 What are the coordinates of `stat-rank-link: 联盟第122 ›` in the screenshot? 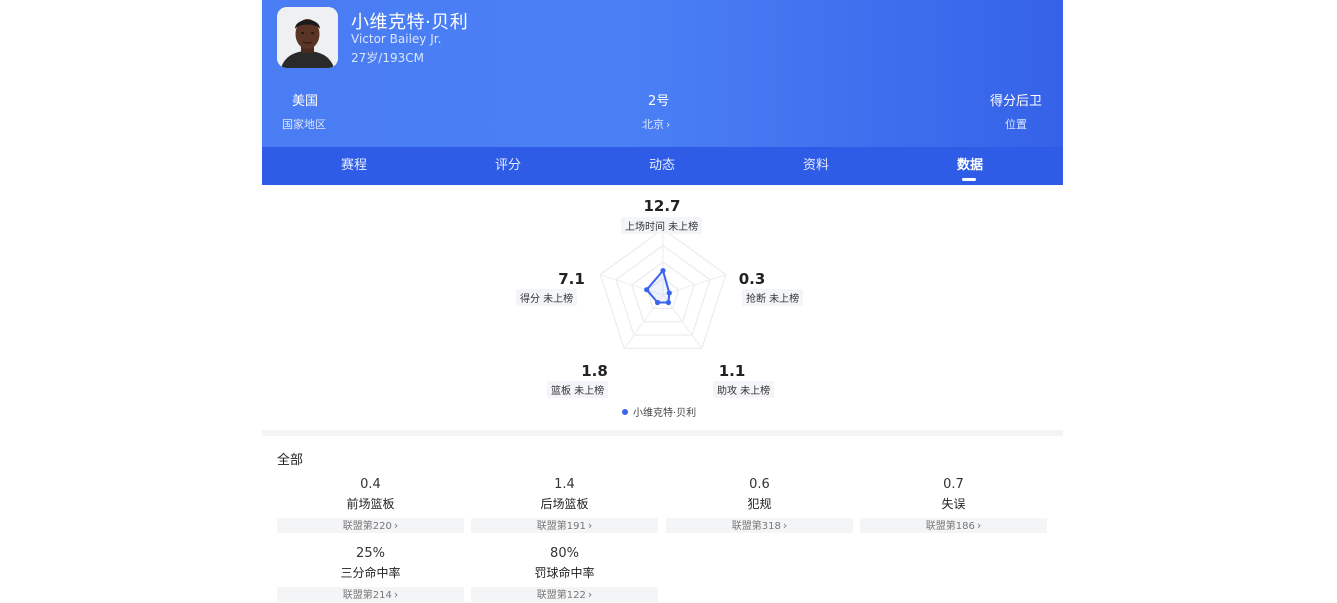 It's located at (564, 594).